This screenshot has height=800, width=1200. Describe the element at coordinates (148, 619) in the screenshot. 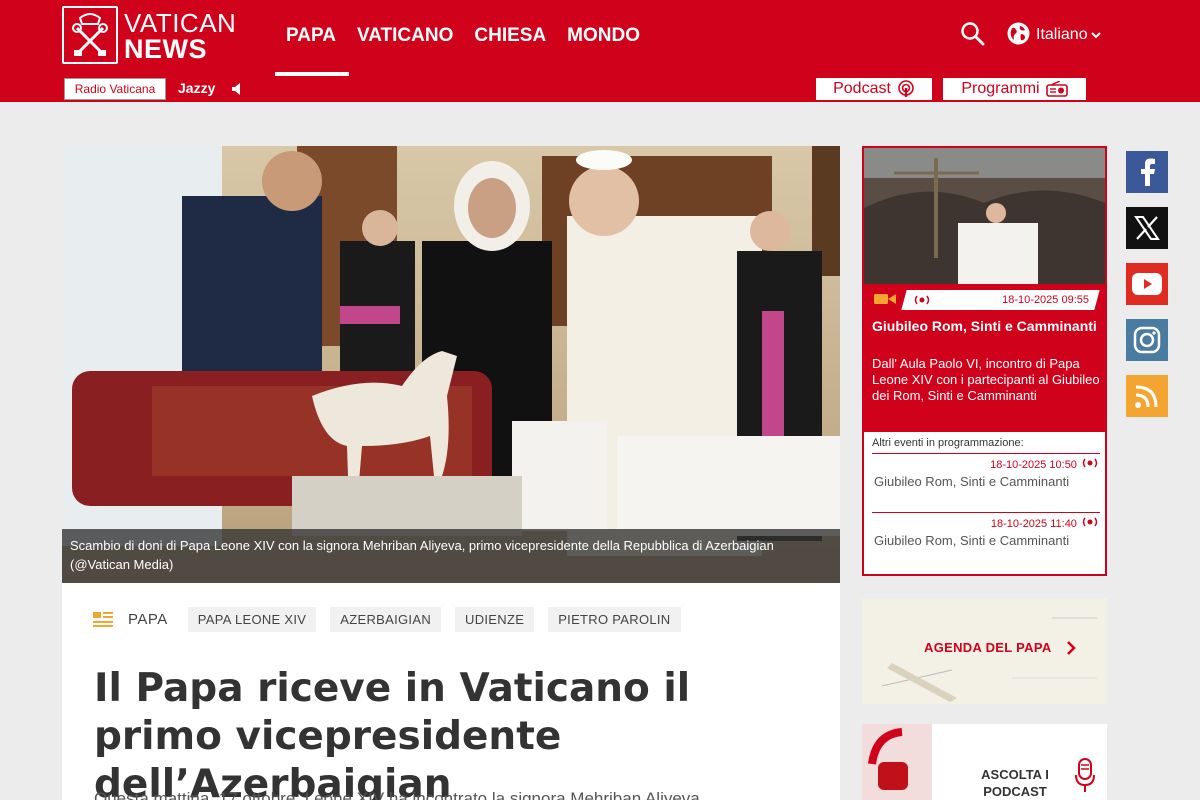

I see `section-link: PAPA` at that location.